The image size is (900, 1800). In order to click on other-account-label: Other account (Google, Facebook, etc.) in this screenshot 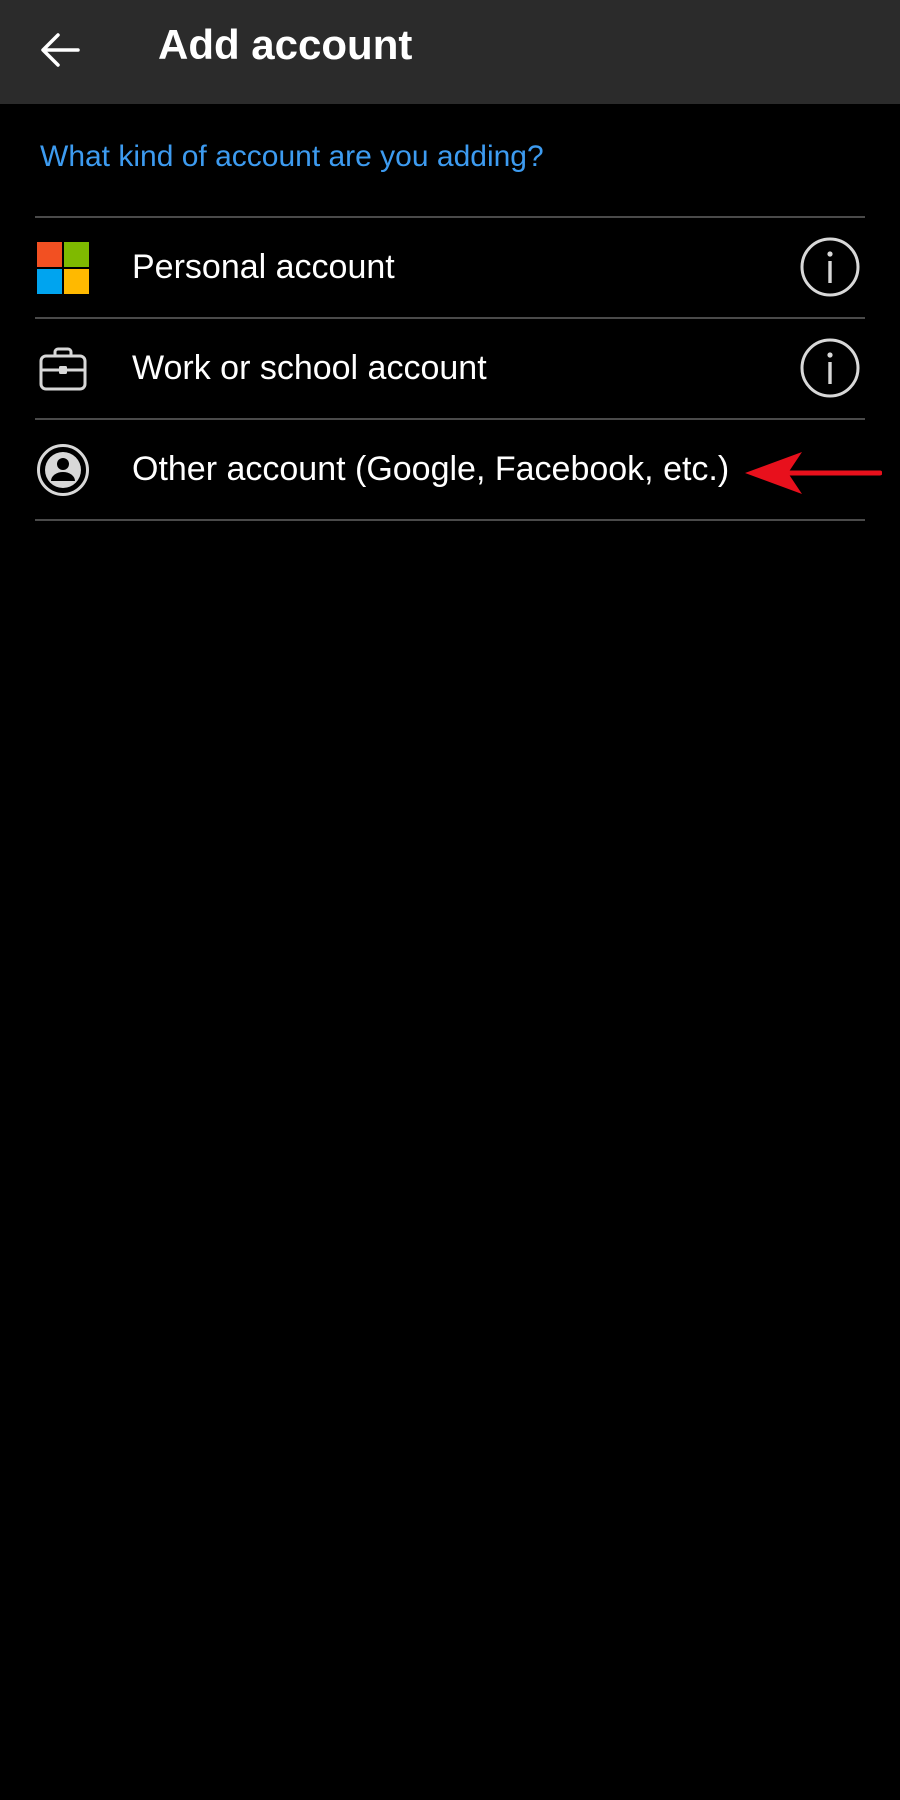, I will do `click(431, 469)`.